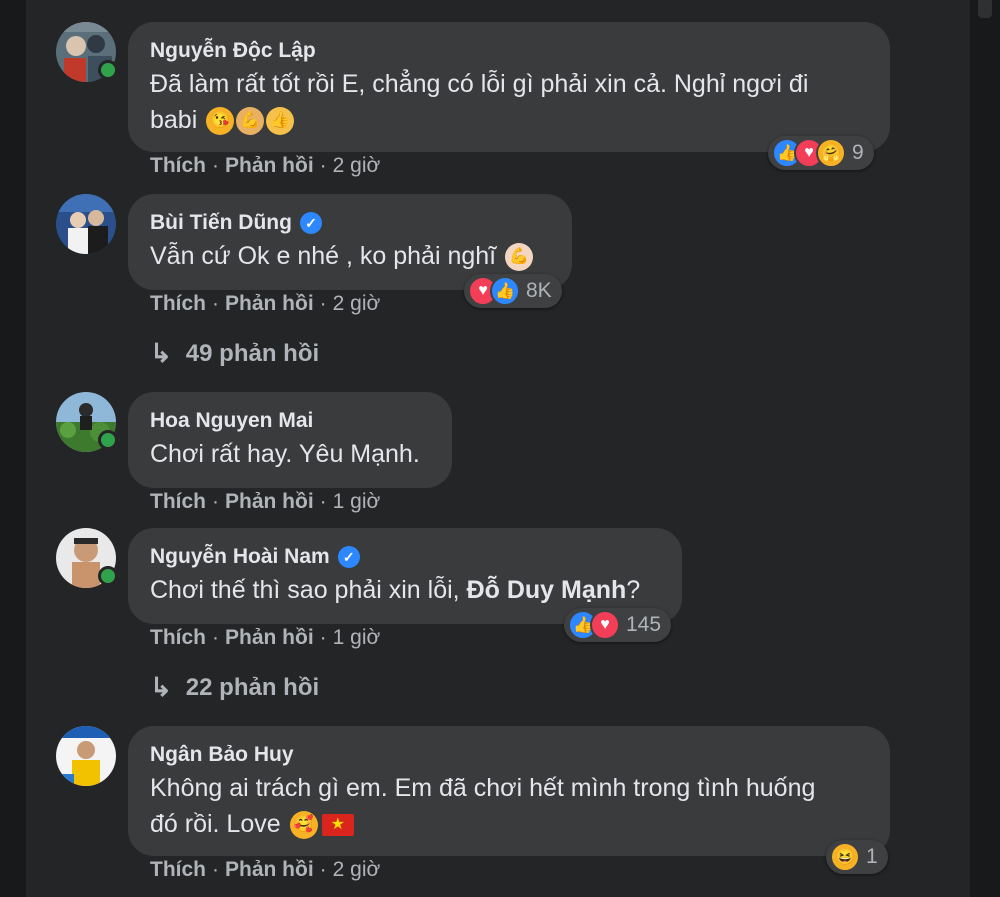  I want to click on comment-bubble: Hoa Nguyen Mai Chơi rất hay. Yêu Mạnh., so click(290, 440).